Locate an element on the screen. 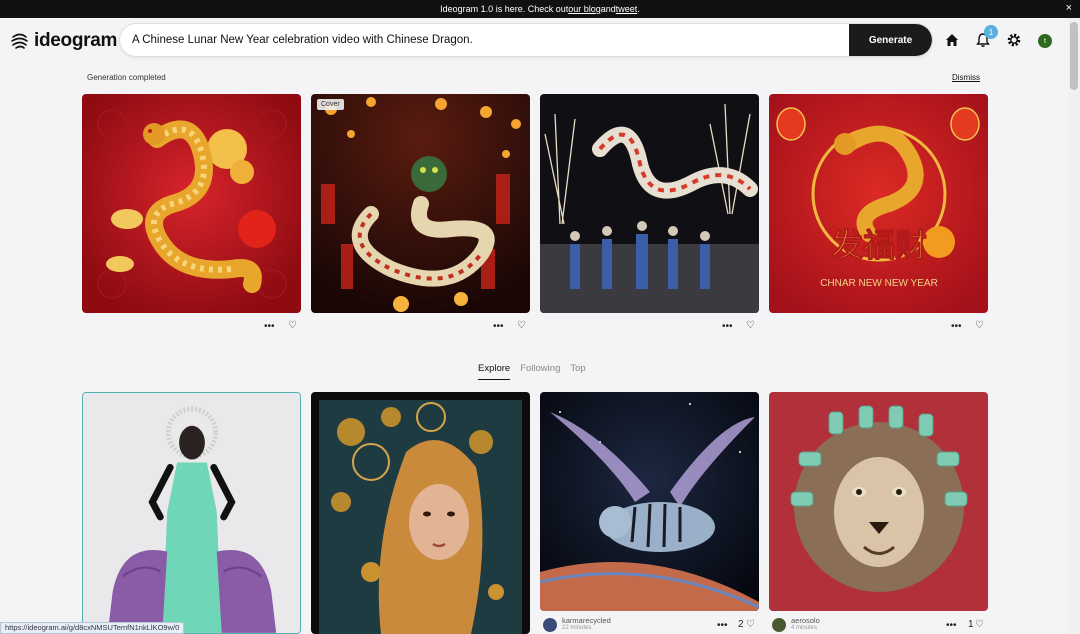 Image resolution: width=1080 pixels, height=634 pixels. lion-with-curlers-image is located at coordinates (878, 501).